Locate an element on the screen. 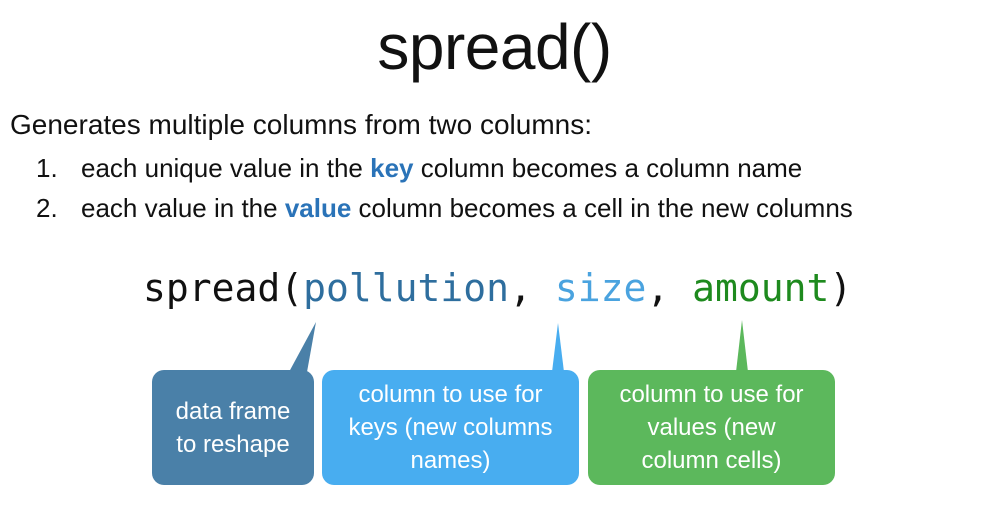  code-example: spread(pollution, size, amount) is located at coordinates (497, 288).